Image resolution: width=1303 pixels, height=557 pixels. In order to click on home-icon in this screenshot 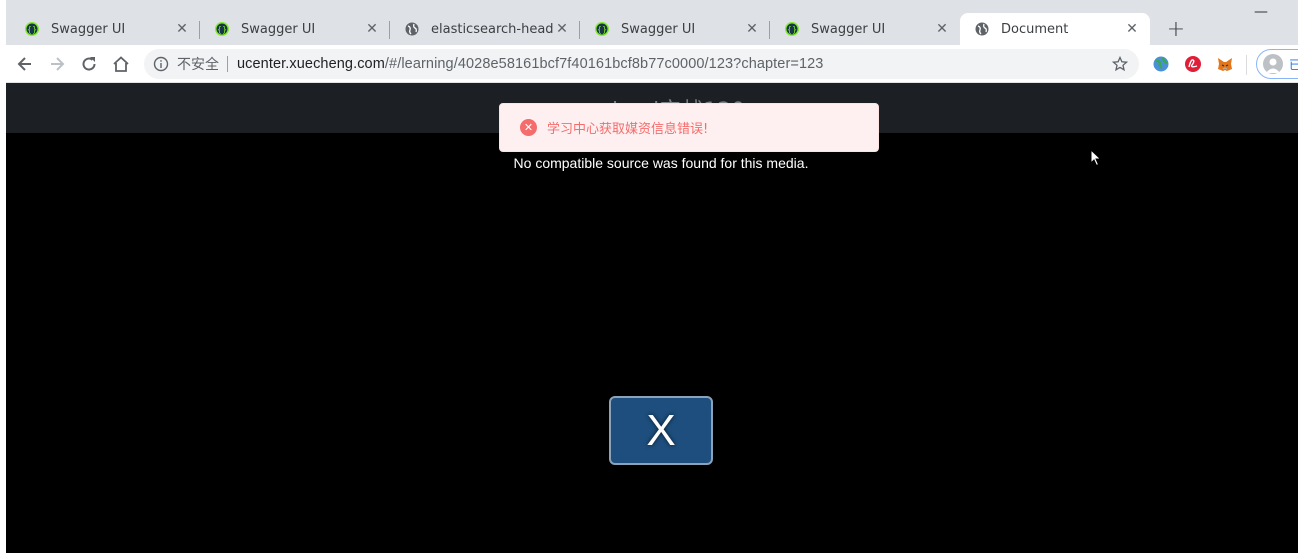, I will do `click(121, 64)`.